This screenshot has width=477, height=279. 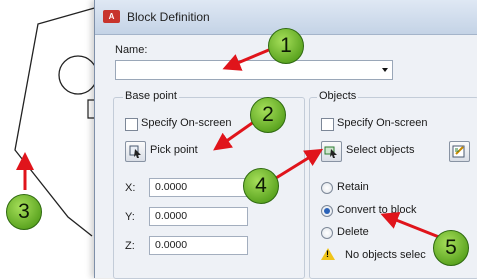 What do you see at coordinates (451, 248) in the screenshot?
I see `callout-5: 5` at bounding box center [451, 248].